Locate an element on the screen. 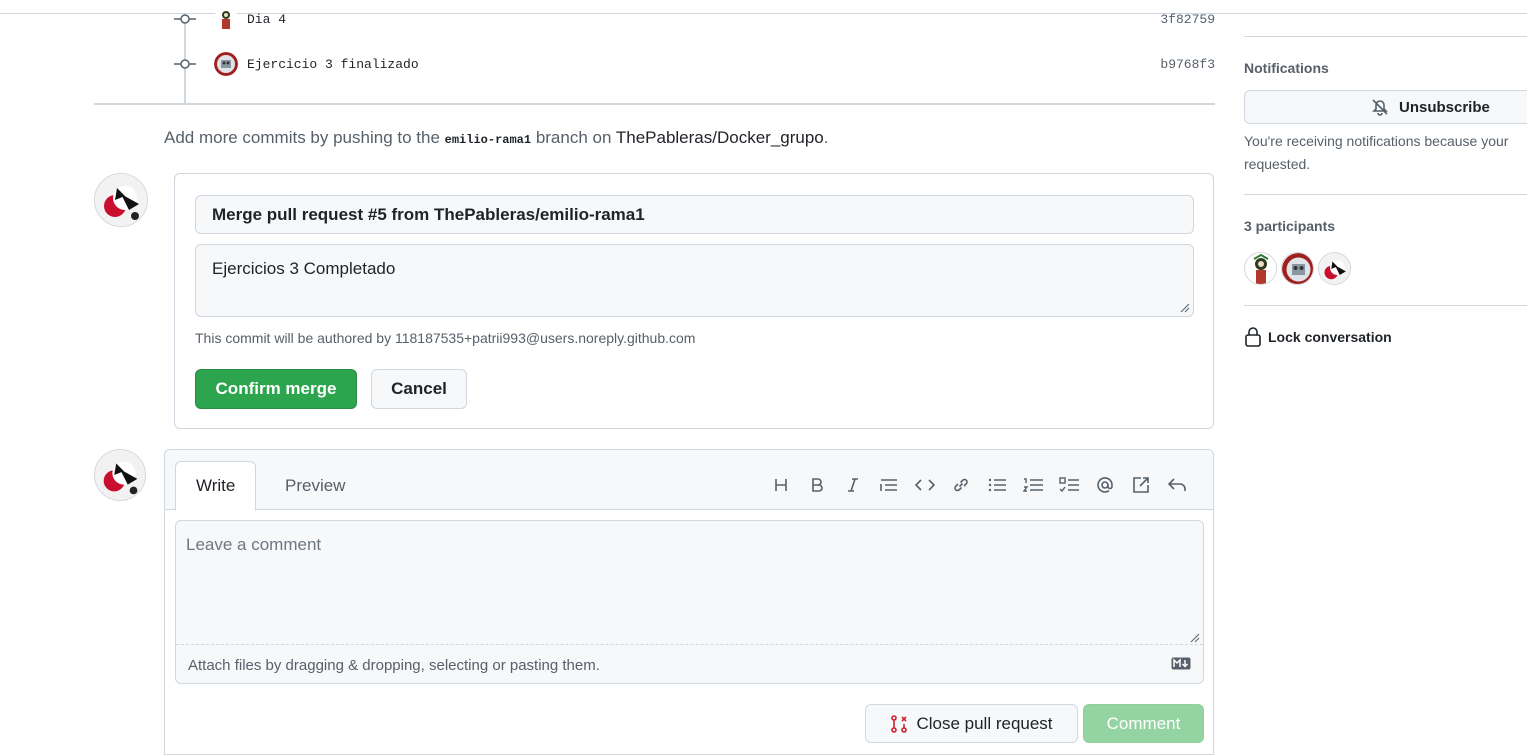 The width and height of the screenshot is (1527, 755). unsubscribe-button: Unsubscribe is located at coordinates (1385, 107).